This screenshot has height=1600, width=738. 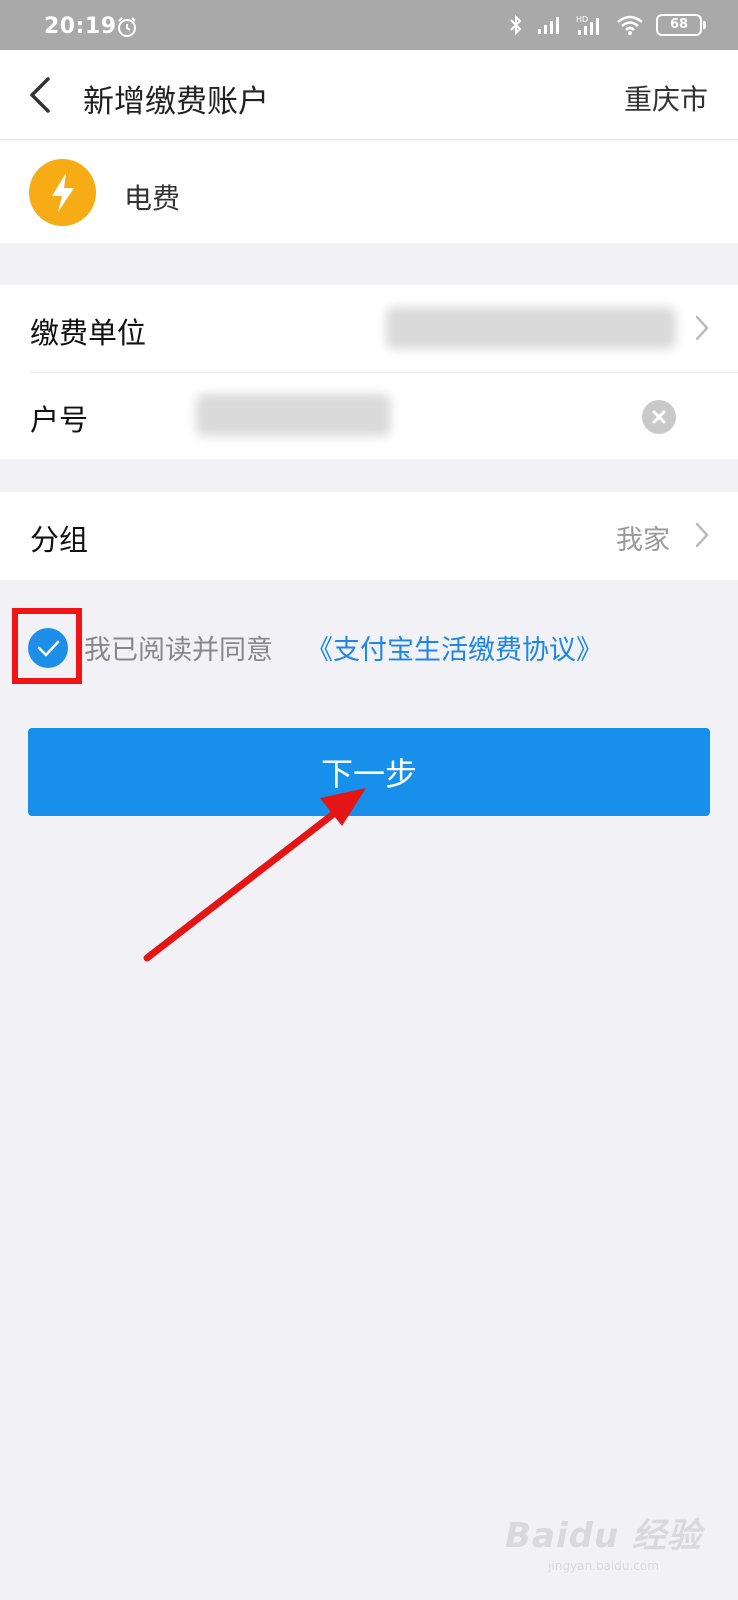 What do you see at coordinates (587, 25) in the screenshot?
I see `hd-signal-icon: HD` at bounding box center [587, 25].